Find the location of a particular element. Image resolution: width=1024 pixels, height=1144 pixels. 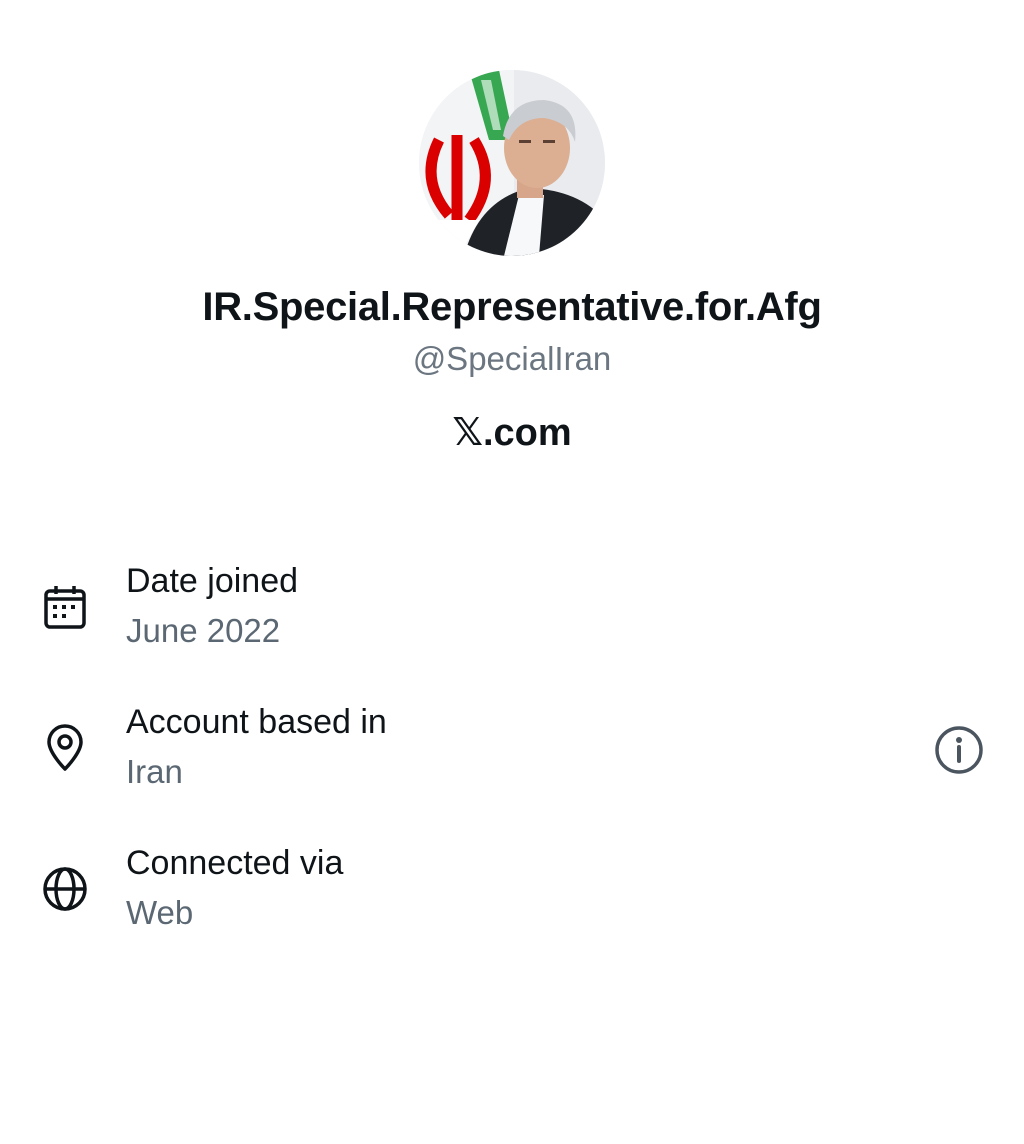

avatar-image is located at coordinates (512, 163).